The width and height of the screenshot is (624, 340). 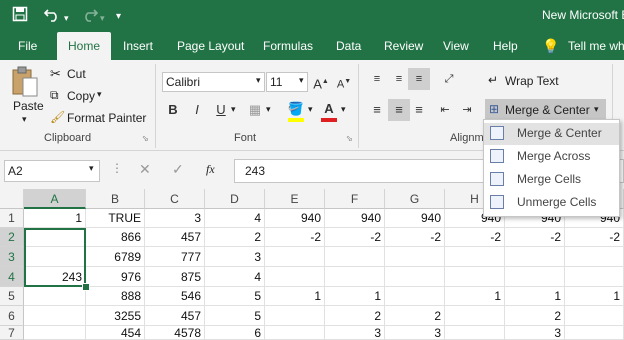 What do you see at coordinates (178, 169) in the screenshot?
I see `enter-icon: ✓` at bounding box center [178, 169].